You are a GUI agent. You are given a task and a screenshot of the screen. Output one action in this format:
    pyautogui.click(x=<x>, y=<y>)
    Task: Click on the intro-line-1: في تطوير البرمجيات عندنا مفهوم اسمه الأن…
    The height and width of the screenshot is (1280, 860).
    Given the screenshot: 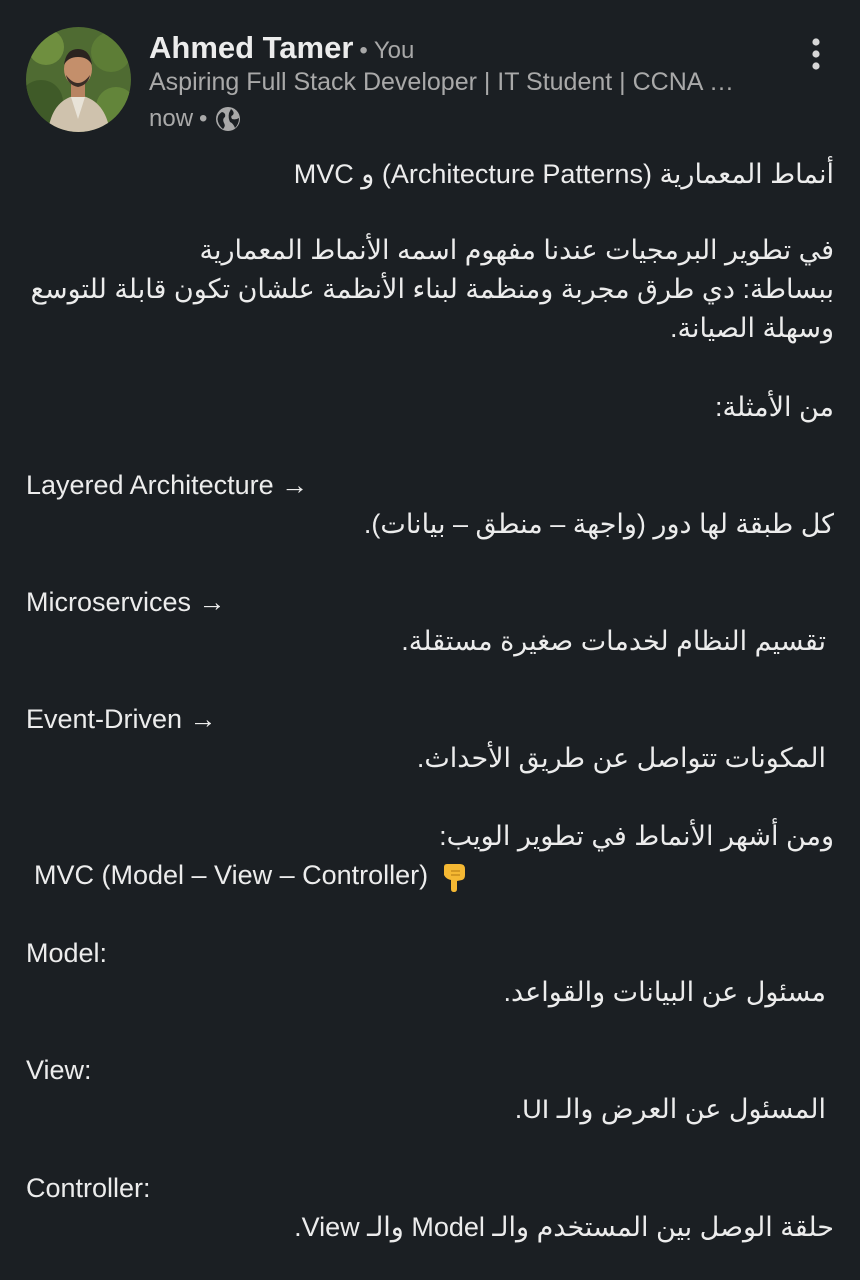 What is the action you would take?
    pyautogui.click(x=516, y=250)
    